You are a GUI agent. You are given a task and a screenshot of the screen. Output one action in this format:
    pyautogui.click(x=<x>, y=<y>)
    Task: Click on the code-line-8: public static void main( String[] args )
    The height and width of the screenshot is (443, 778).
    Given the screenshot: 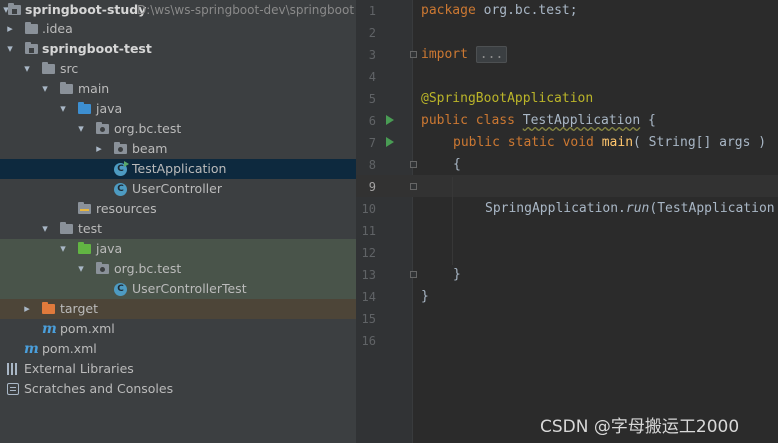 What is the action you would take?
    pyautogui.click(x=609, y=143)
    